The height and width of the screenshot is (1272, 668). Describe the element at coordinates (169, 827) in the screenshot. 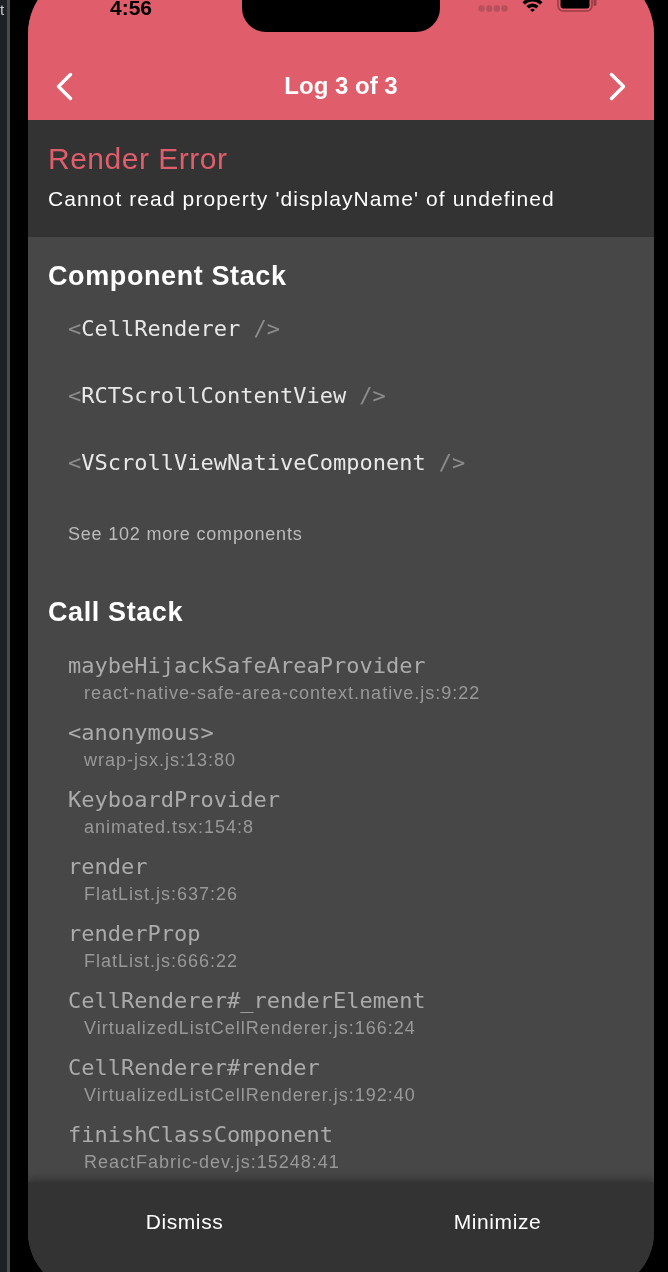

I see `frame-location: animated.tsx:154:8` at that location.